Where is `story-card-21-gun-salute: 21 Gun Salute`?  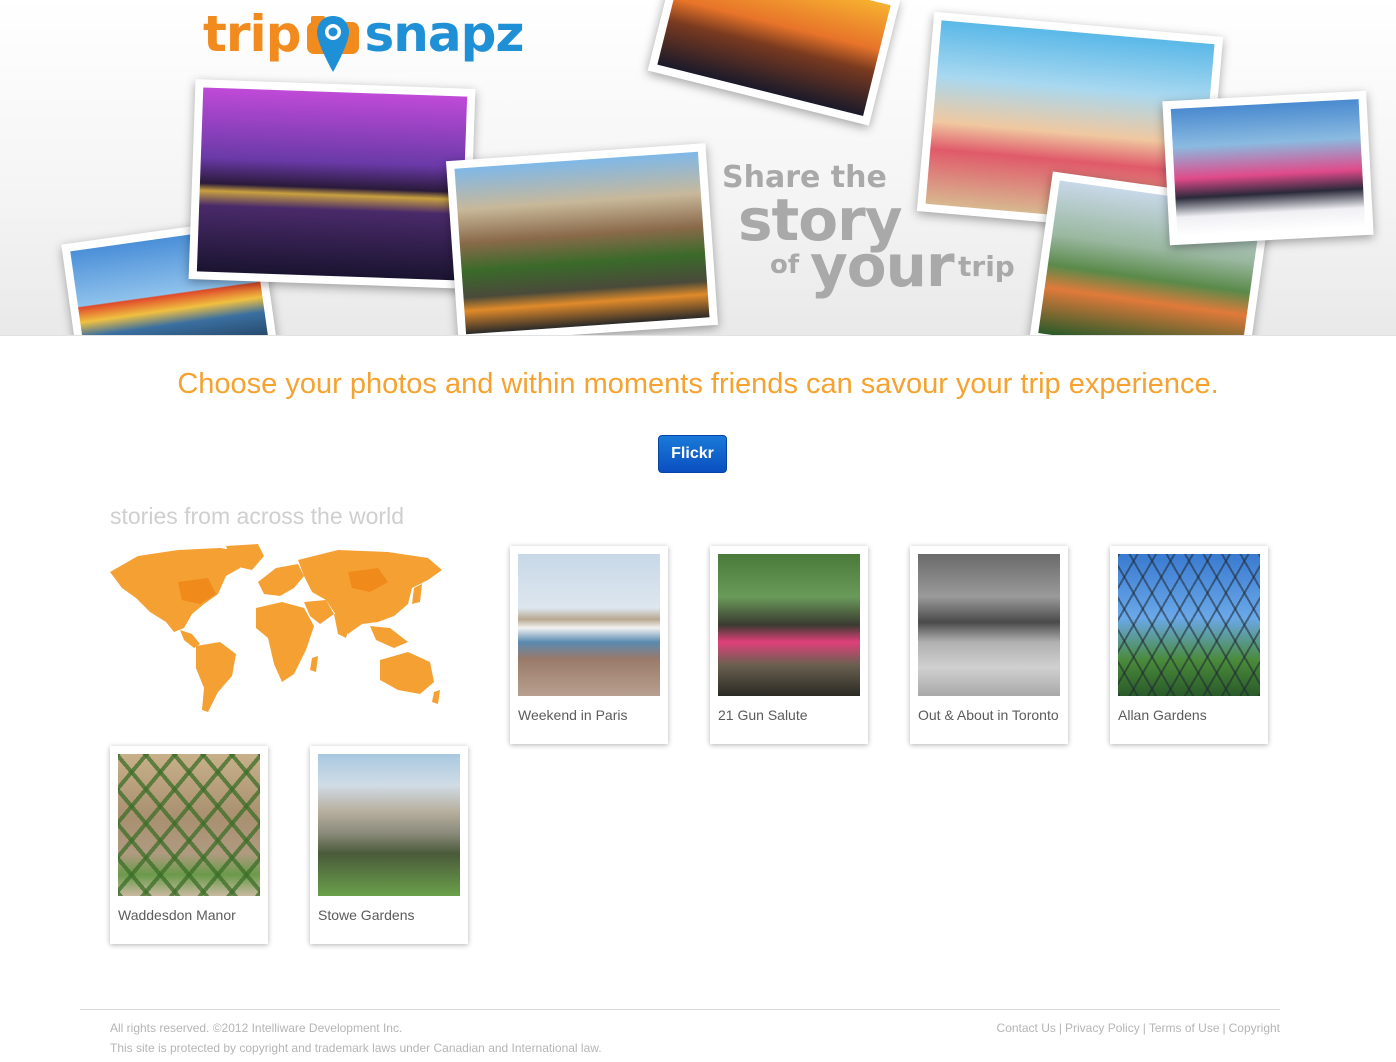 story-card-21-gun-salute: 21 Gun Salute is located at coordinates (789, 645).